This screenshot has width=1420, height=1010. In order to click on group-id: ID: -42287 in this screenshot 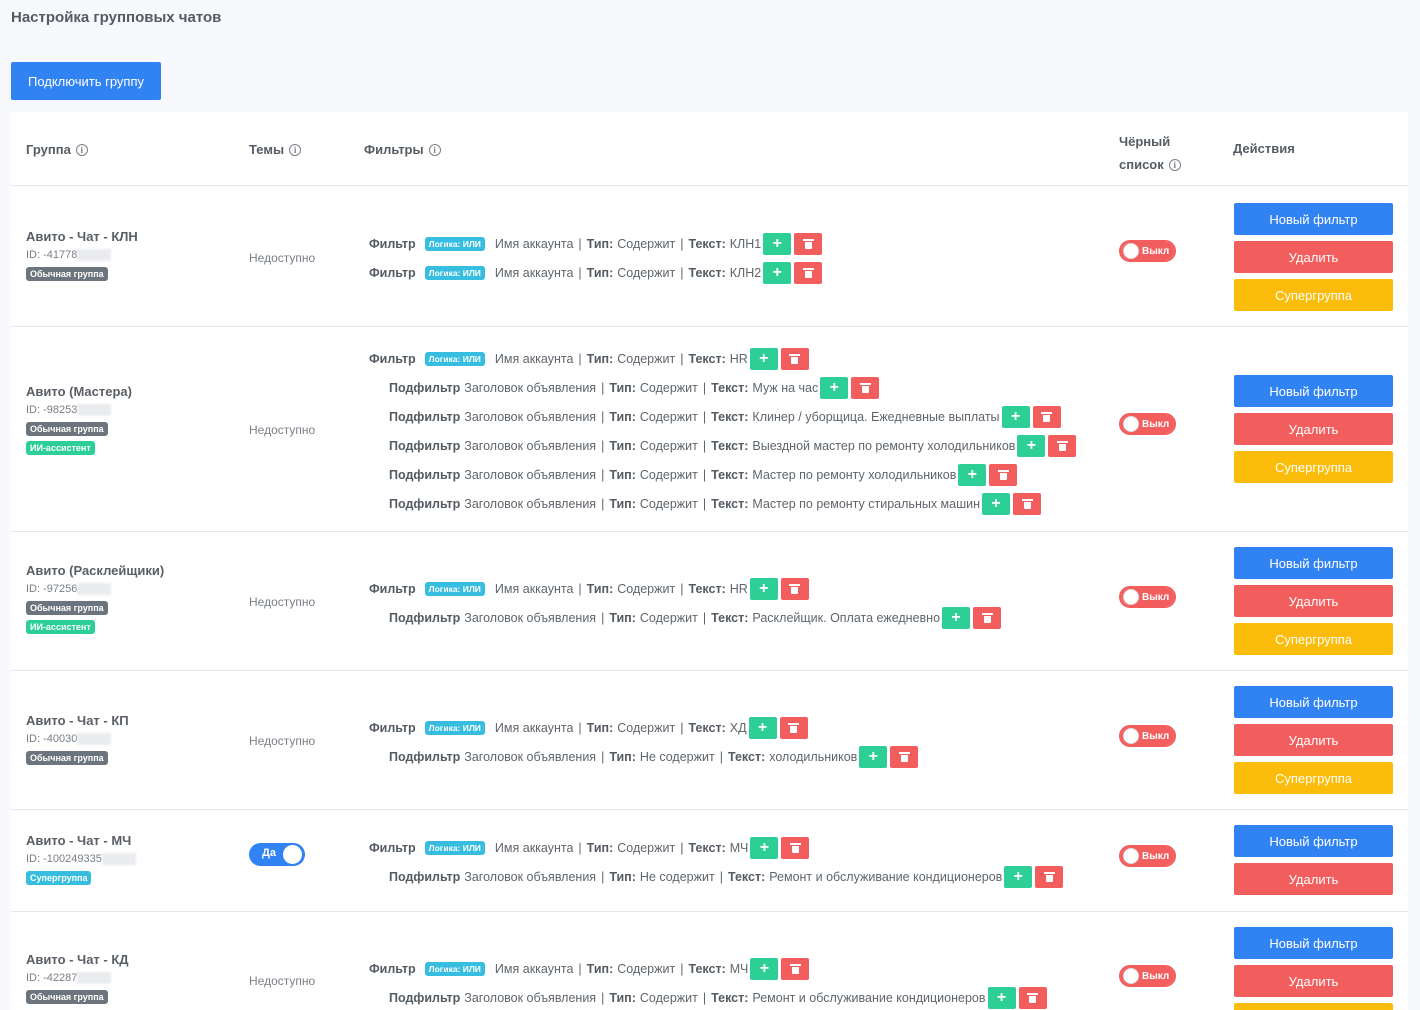, I will do `click(77, 978)`.